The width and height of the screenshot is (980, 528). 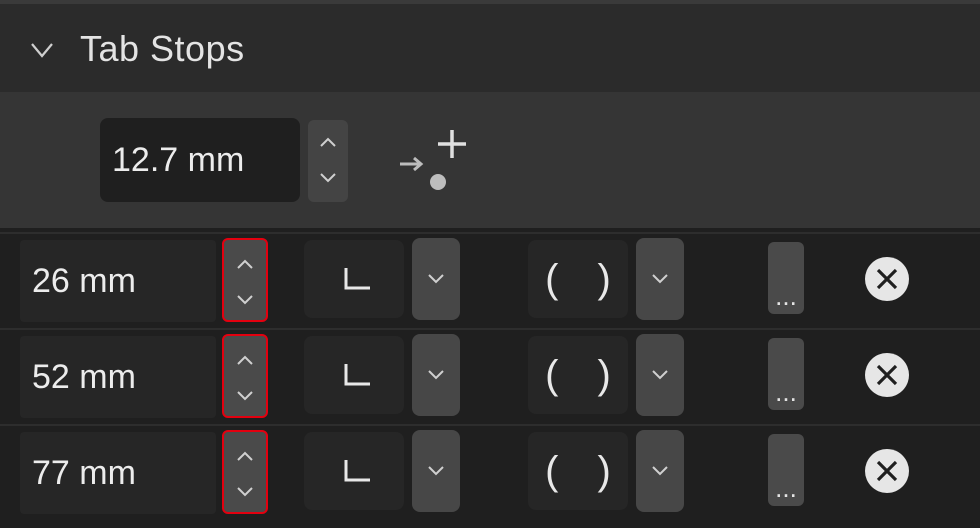 What do you see at coordinates (162, 48) in the screenshot?
I see `panel-title: Tab Stops` at bounding box center [162, 48].